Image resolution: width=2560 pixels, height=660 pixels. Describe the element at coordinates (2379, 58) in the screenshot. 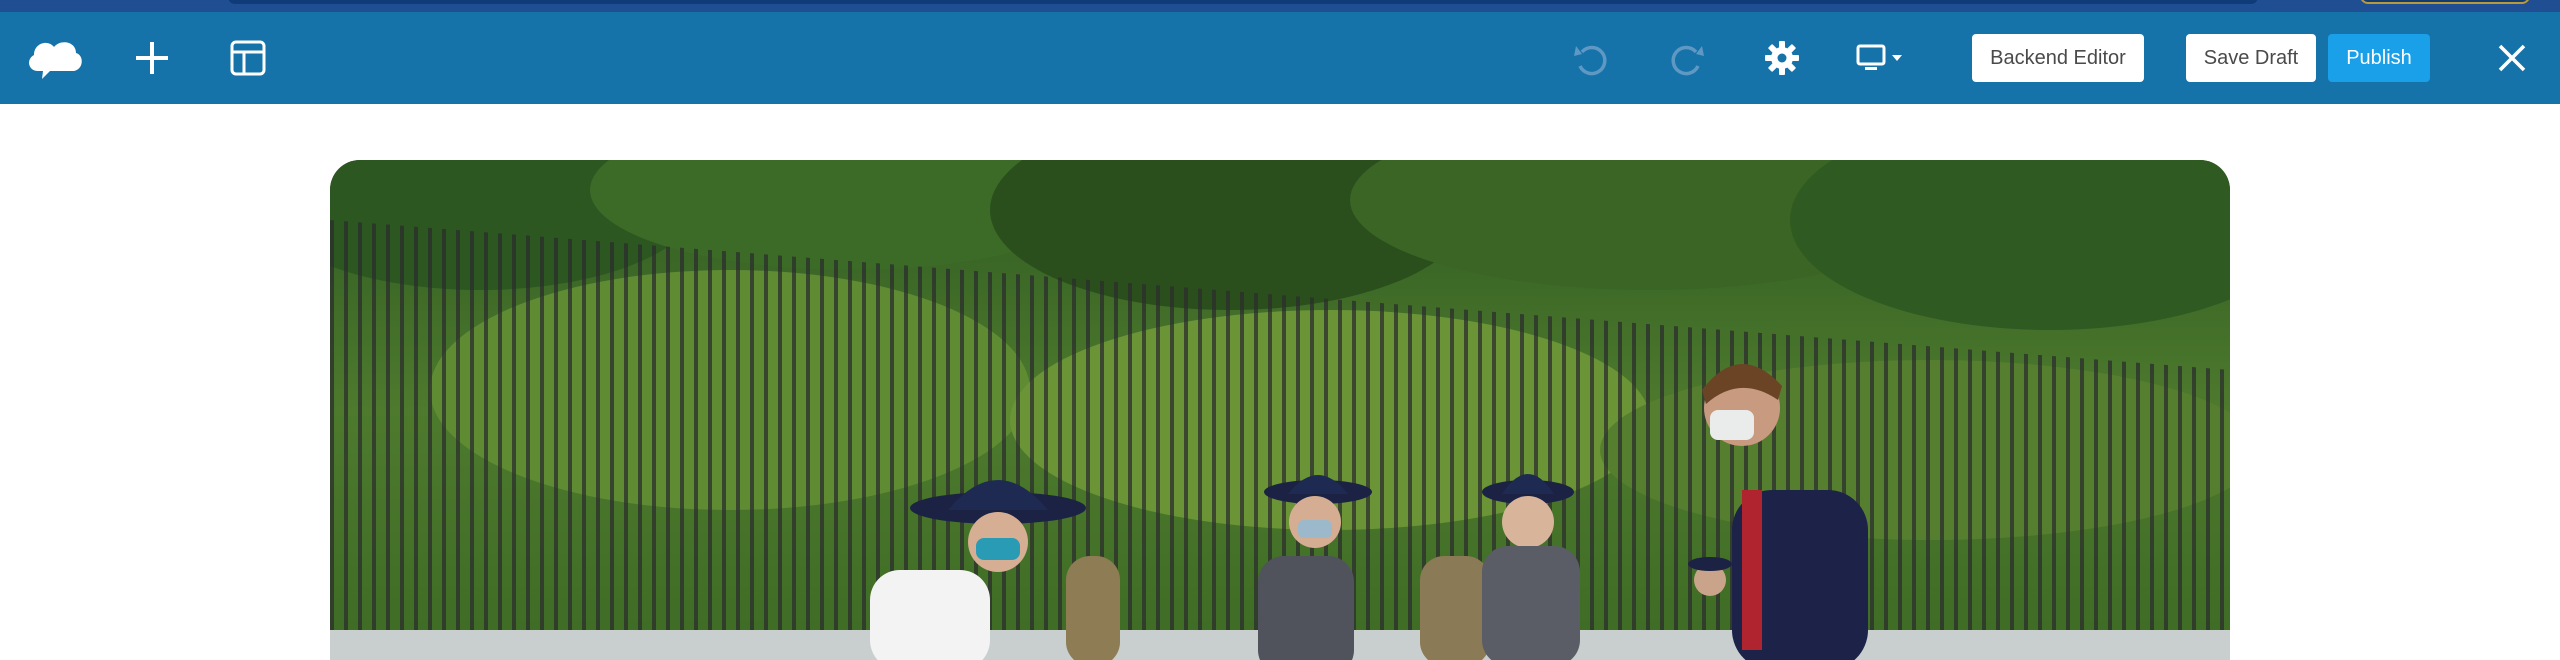

I see `publish-button: Publish` at that location.